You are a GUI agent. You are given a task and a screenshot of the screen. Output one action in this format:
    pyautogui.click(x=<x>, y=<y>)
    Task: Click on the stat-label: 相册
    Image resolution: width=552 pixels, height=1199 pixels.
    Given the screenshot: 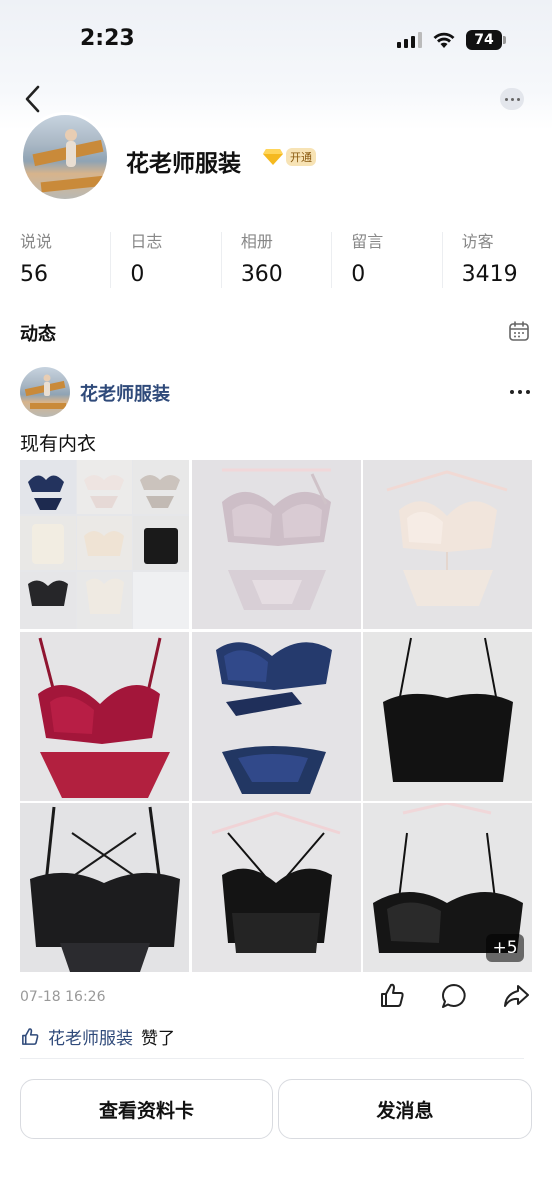 What is the action you would take?
    pyautogui.click(x=256, y=241)
    